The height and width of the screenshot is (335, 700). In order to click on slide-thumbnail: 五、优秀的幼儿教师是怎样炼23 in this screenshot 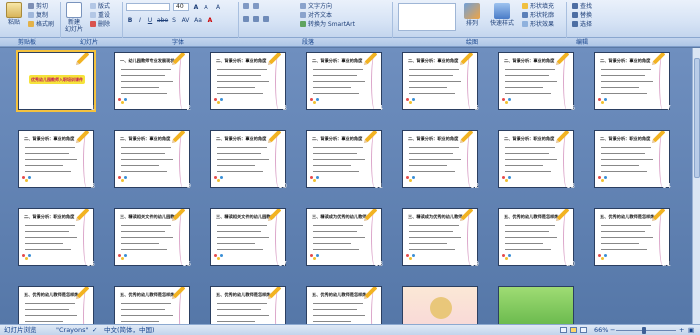, I will do `click(152, 305)`.